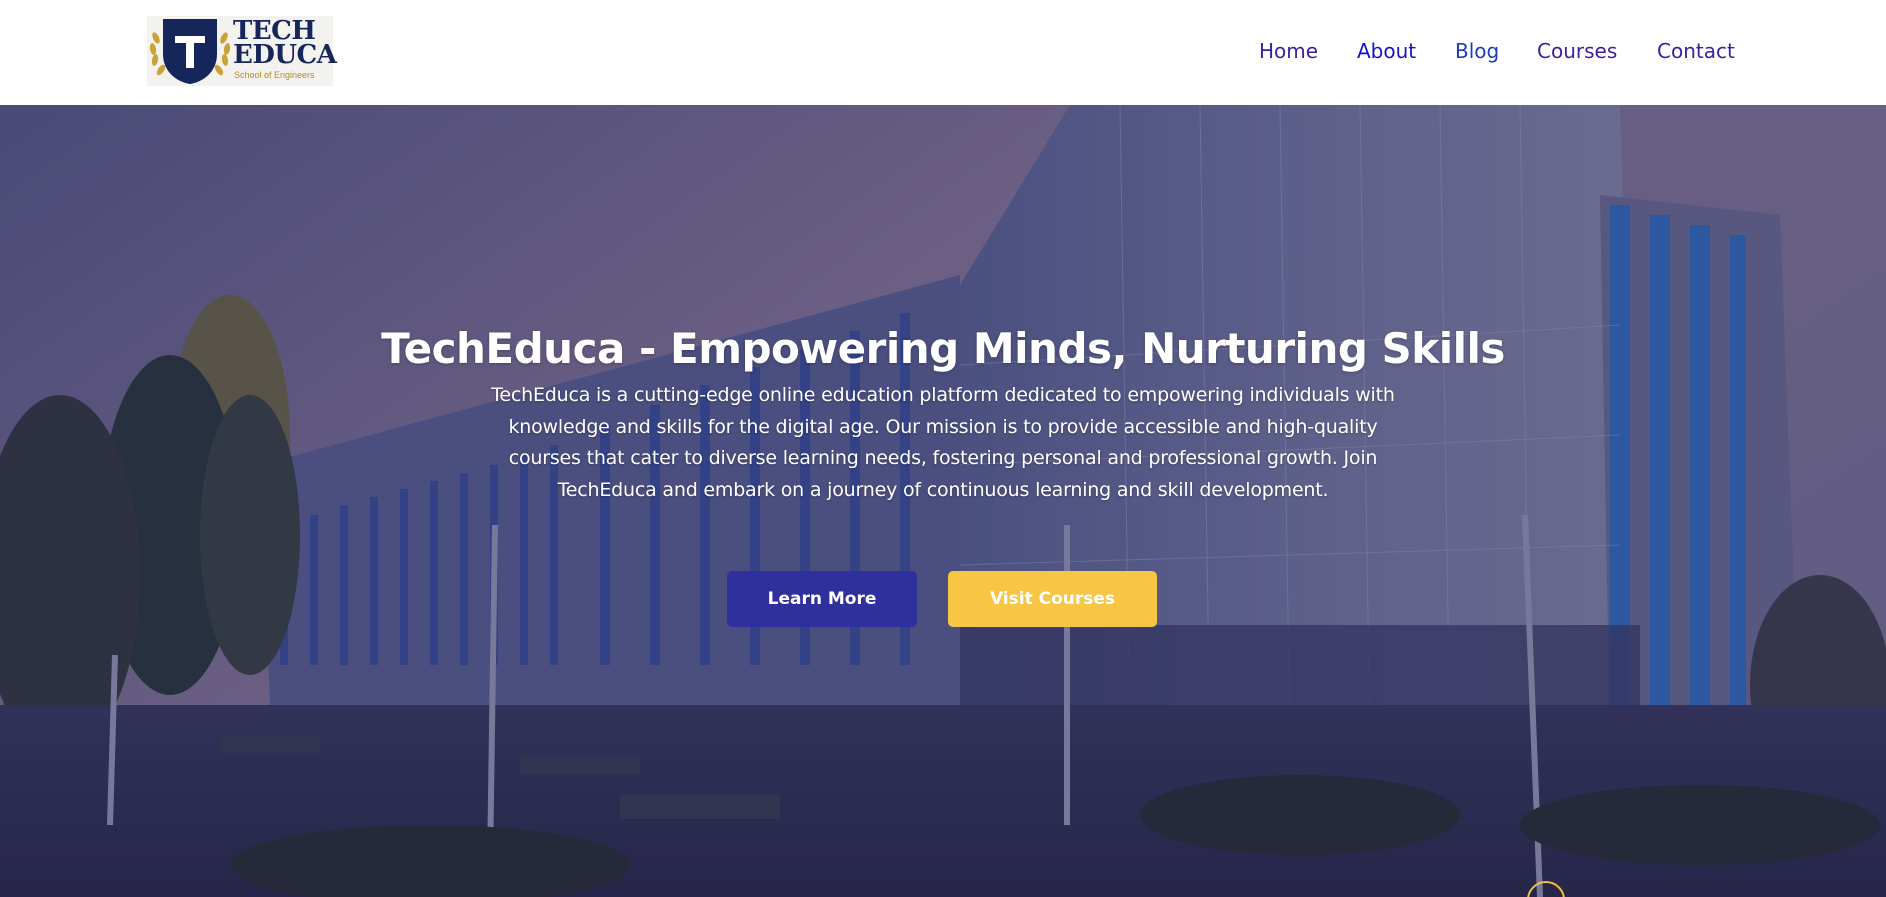 This screenshot has height=897, width=1886. Describe the element at coordinates (1052, 599) in the screenshot. I see `visit-courses-button: Visit Courses` at that location.